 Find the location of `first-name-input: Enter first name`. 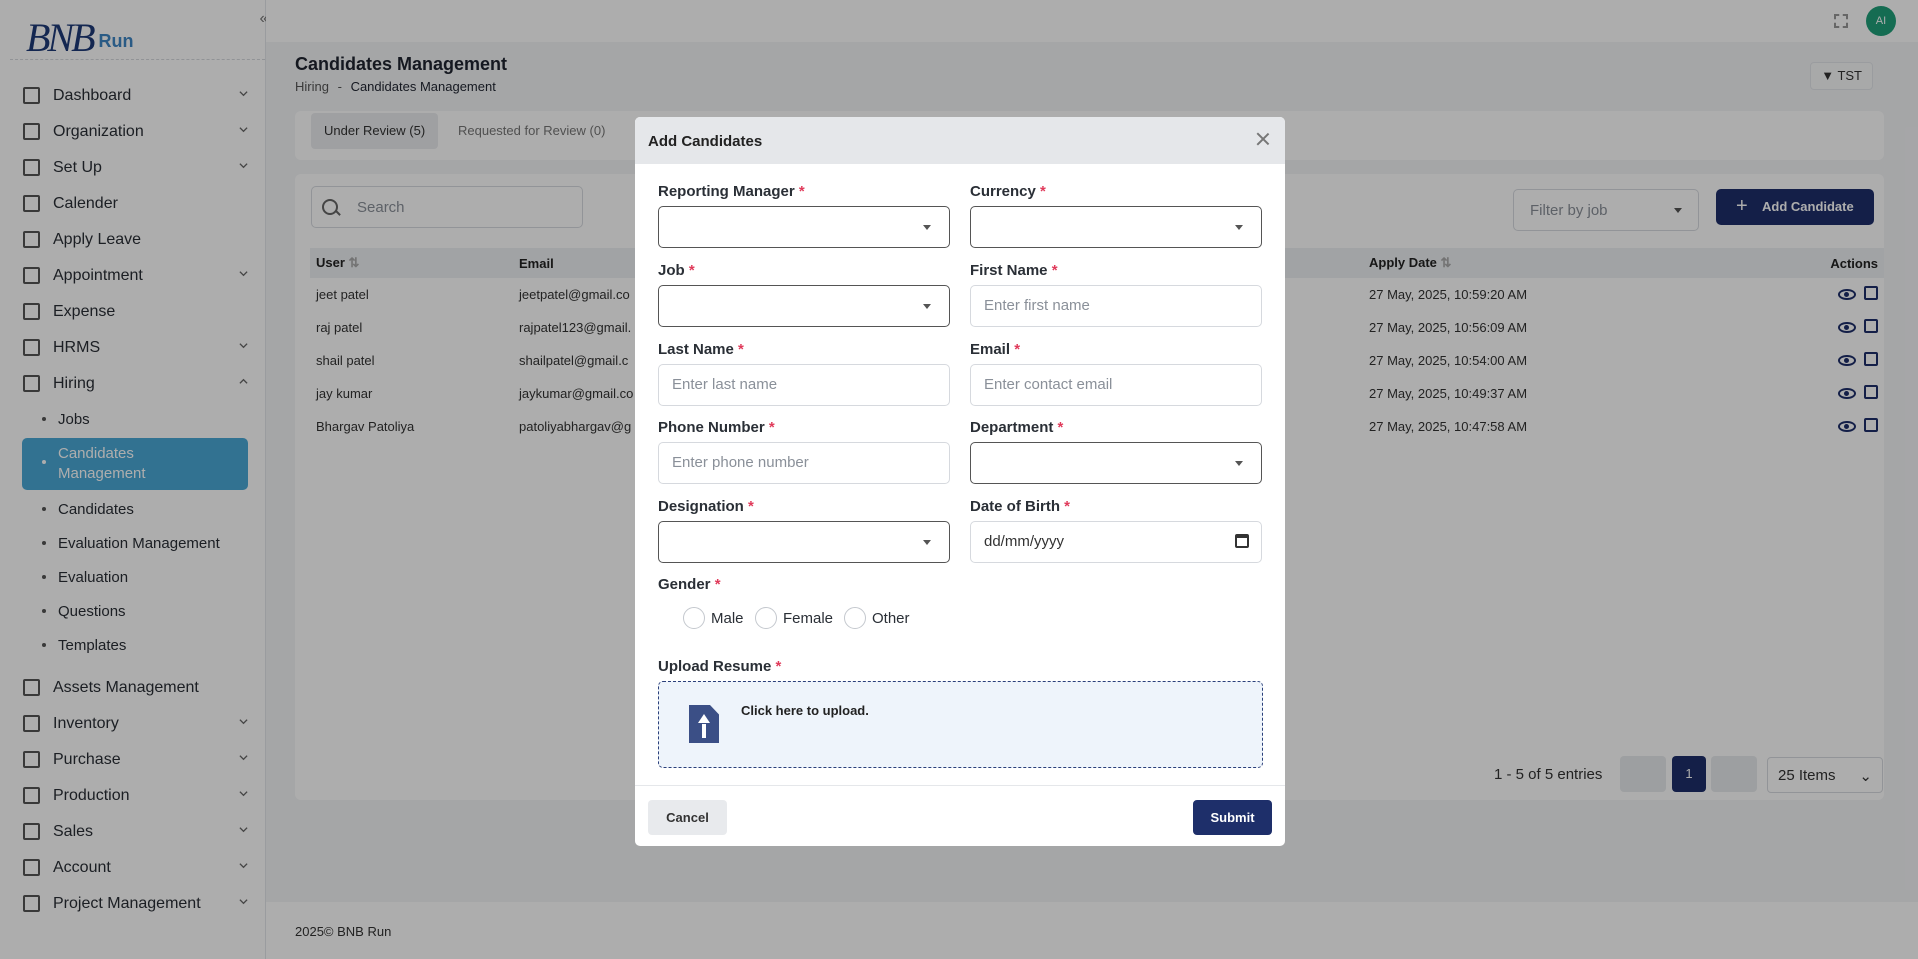

first-name-input: Enter first name is located at coordinates (1116, 306).